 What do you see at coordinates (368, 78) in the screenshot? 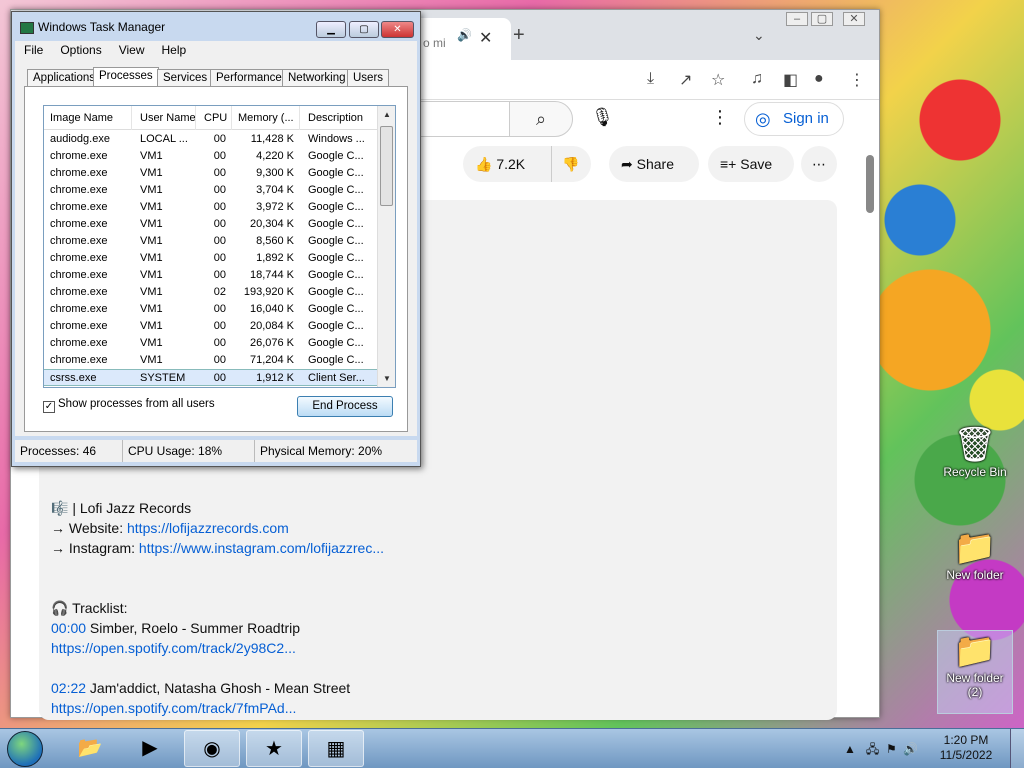
I see `tab-users: Users` at bounding box center [368, 78].